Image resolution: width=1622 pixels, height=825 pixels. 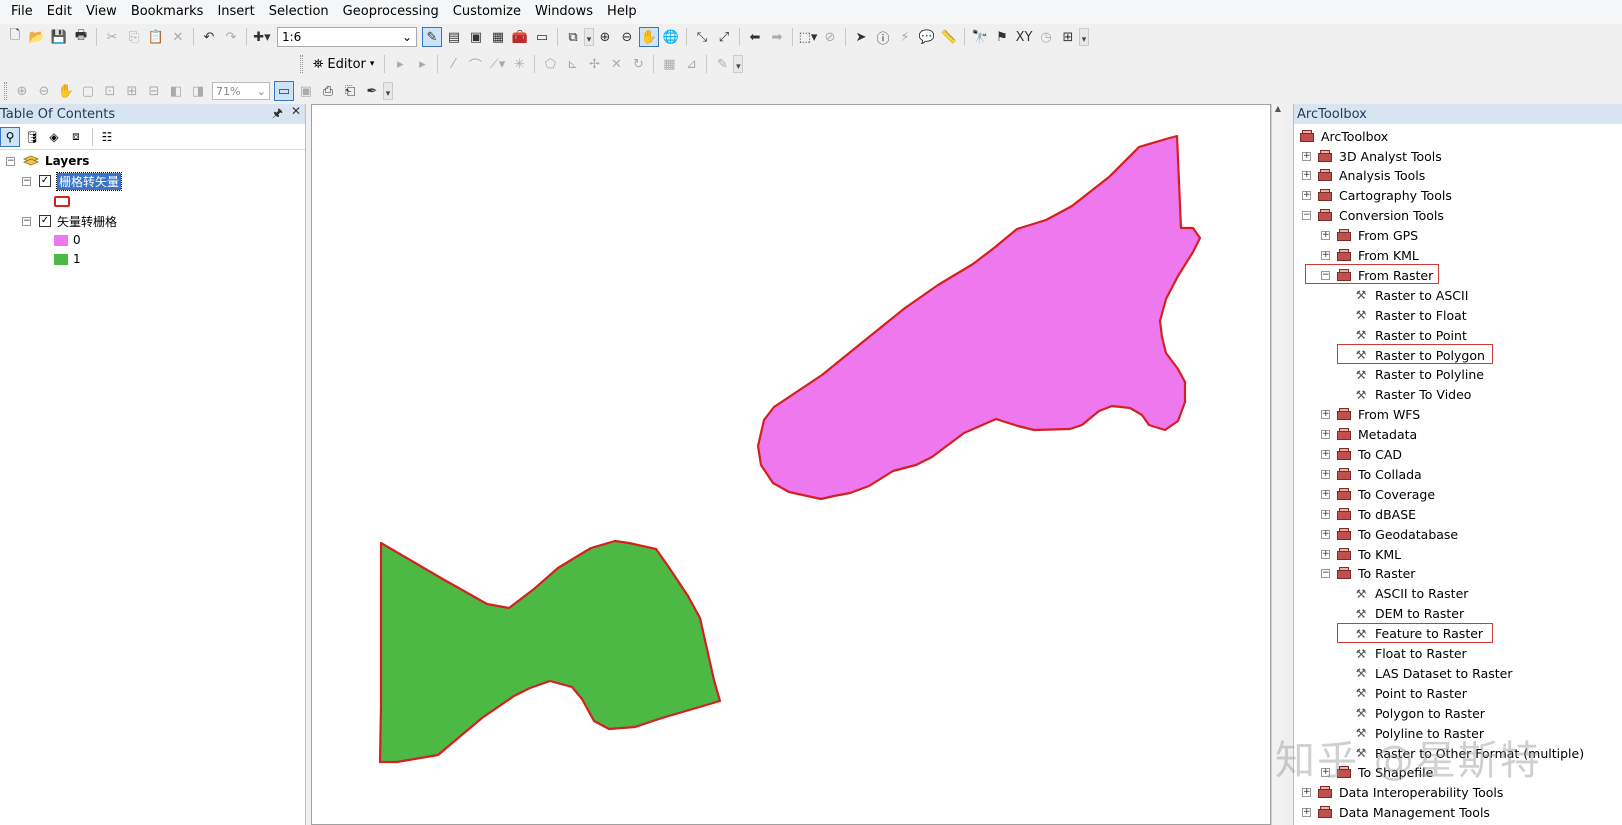 I want to click on cut-icon: ✂, so click(x=112, y=37).